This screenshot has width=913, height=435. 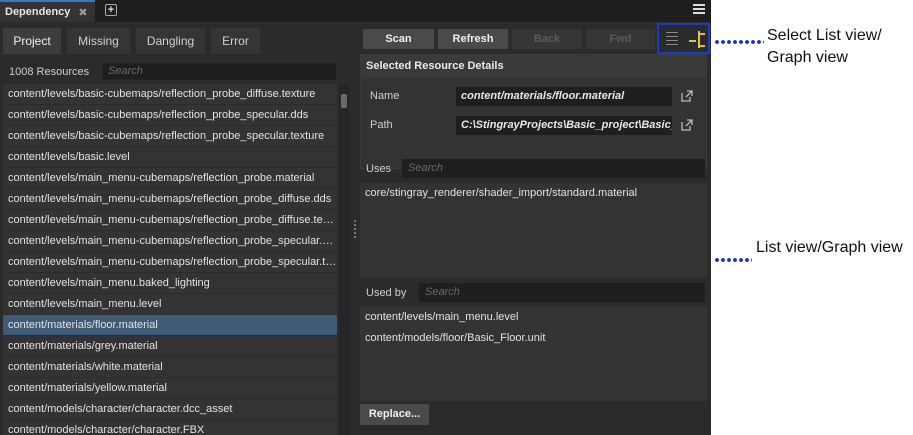 What do you see at coordinates (355, 11) in the screenshot?
I see `title-bar: Dependency ✖ +` at bounding box center [355, 11].